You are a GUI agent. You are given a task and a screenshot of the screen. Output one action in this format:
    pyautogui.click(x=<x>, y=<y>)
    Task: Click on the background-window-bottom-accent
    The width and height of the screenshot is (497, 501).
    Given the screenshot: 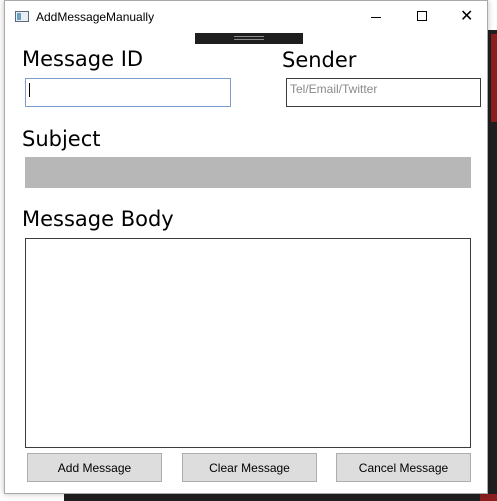 What is the action you would take?
    pyautogui.click(x=488, y=497)
    